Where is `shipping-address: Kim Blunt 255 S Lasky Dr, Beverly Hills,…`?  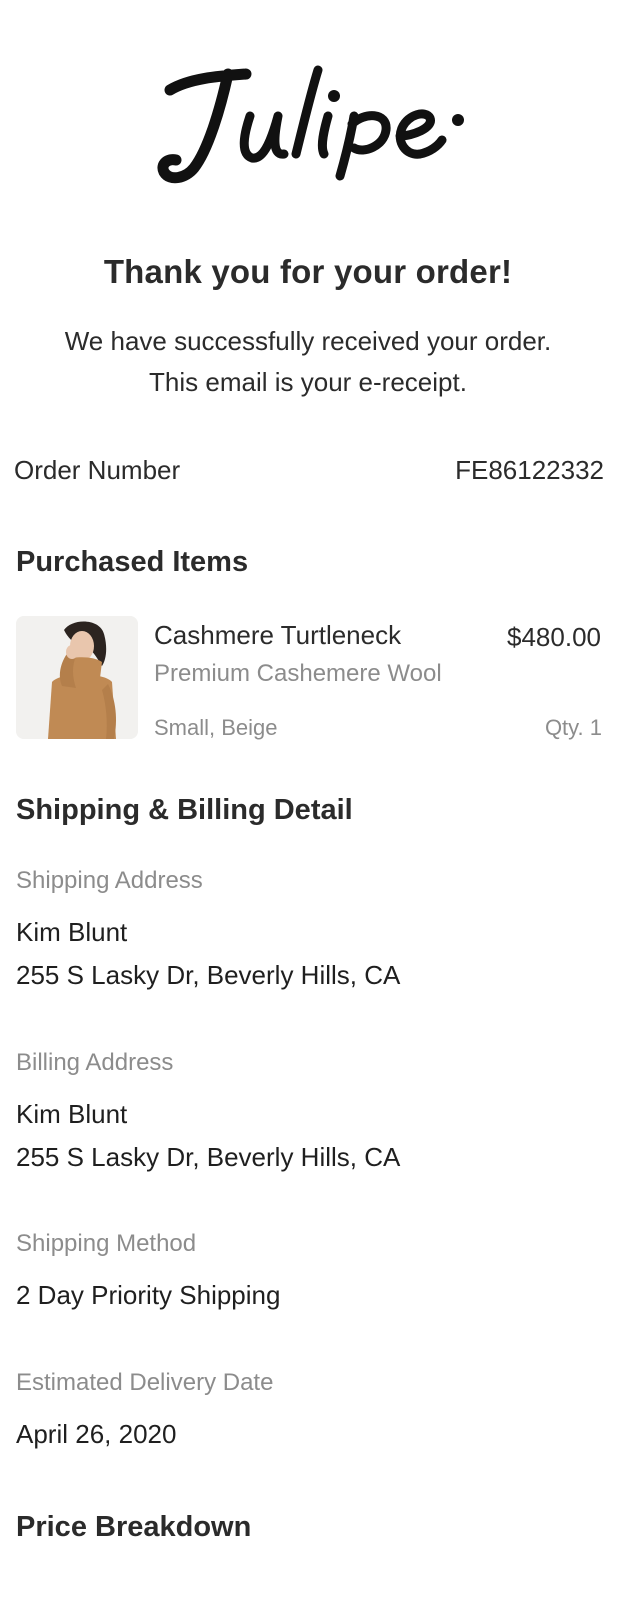
shipping-address: Kim Blunt 255 S Lasky Dr, Beverly Hills,… is located at coordinates (208, 954).